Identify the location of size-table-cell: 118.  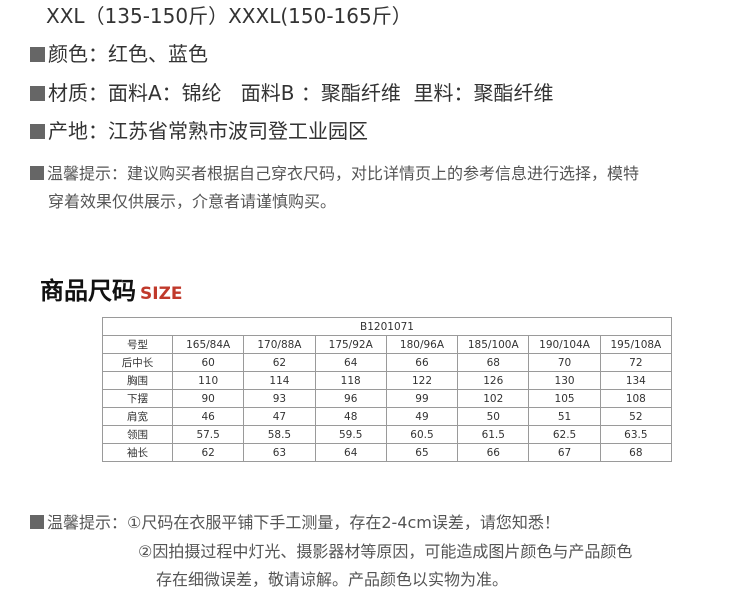
(350, 380).